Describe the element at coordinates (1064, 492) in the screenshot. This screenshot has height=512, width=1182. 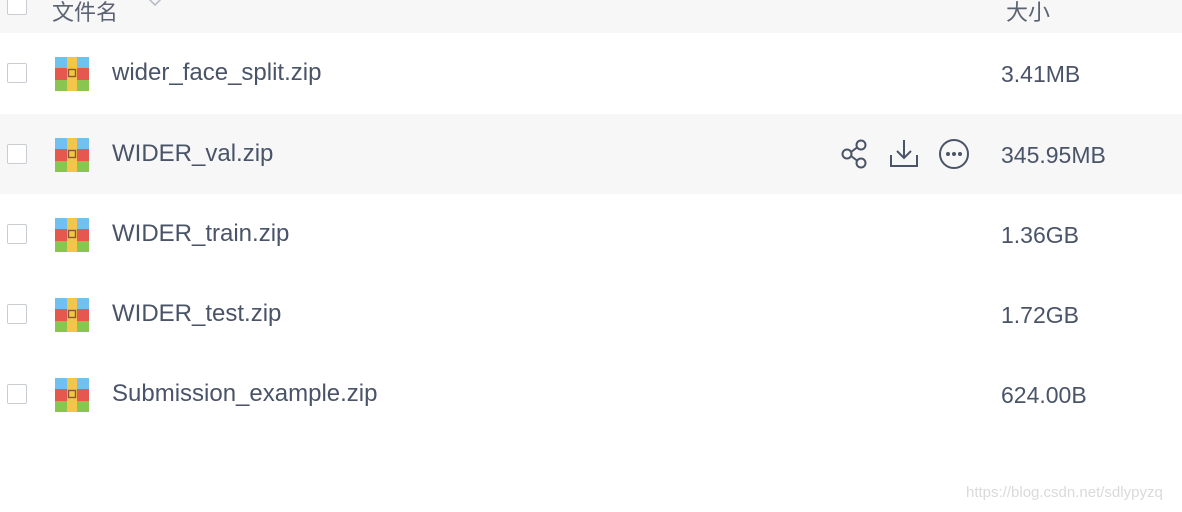
I see `watermark: https://blog.csdn.net/sdlypyzq` at that location.